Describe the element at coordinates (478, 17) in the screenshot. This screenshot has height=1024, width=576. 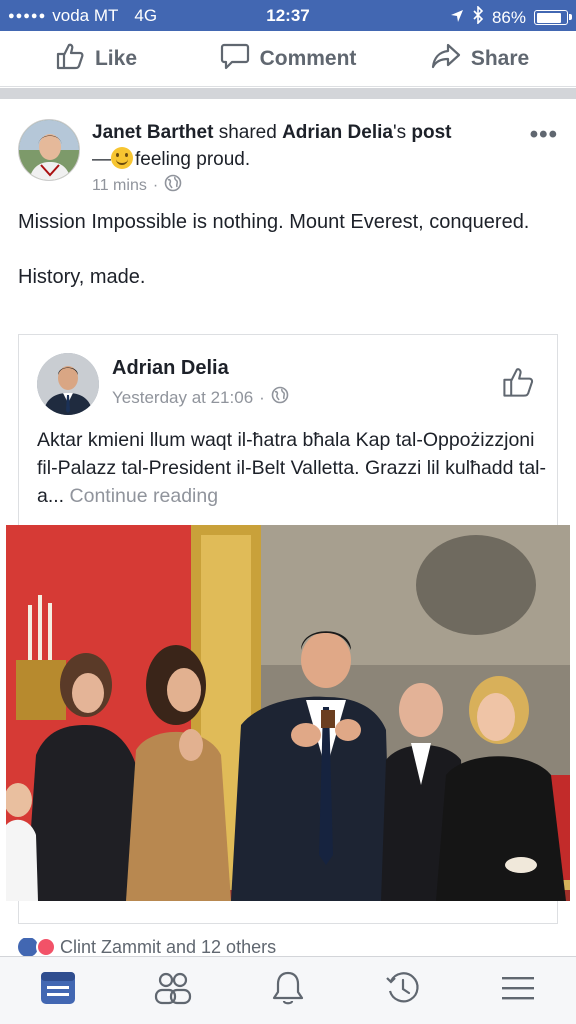
I see `bluetooth-icon` at that location.